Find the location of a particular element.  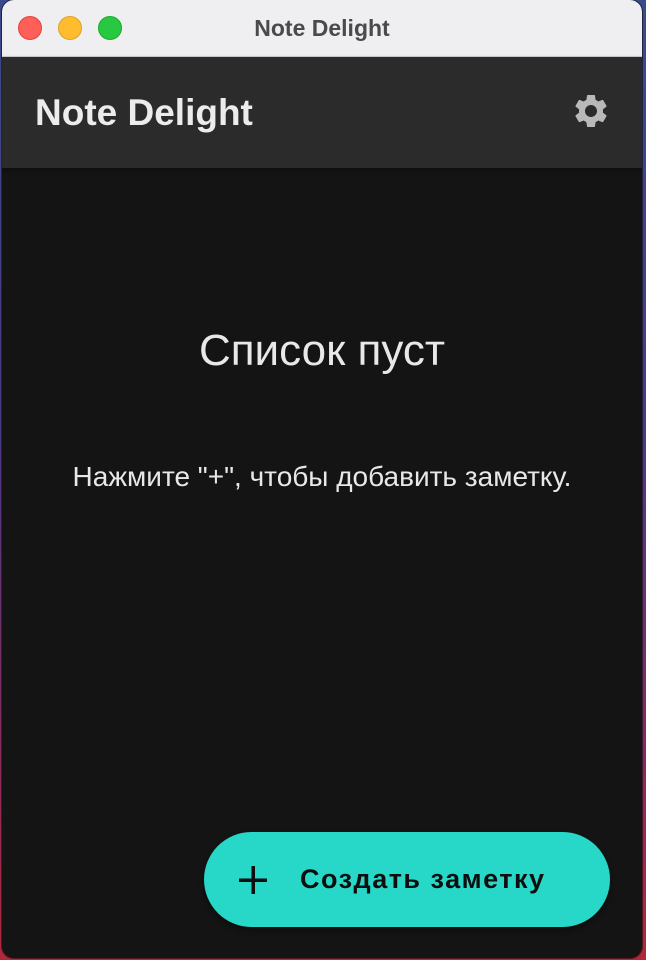

app-title: Note Delight is located at coordinates (144, 112).